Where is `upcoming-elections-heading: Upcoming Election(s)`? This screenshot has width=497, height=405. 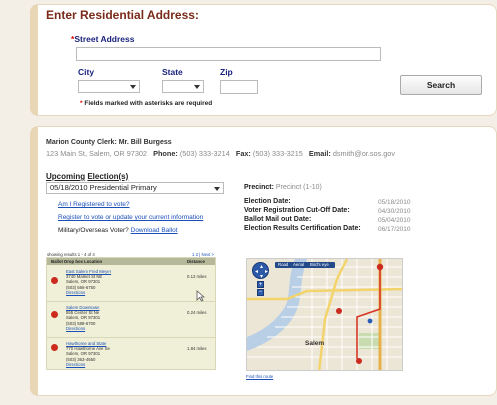
upcoming-elections-heading: Upcoming Election(s) is located at coordinates (87, 176).